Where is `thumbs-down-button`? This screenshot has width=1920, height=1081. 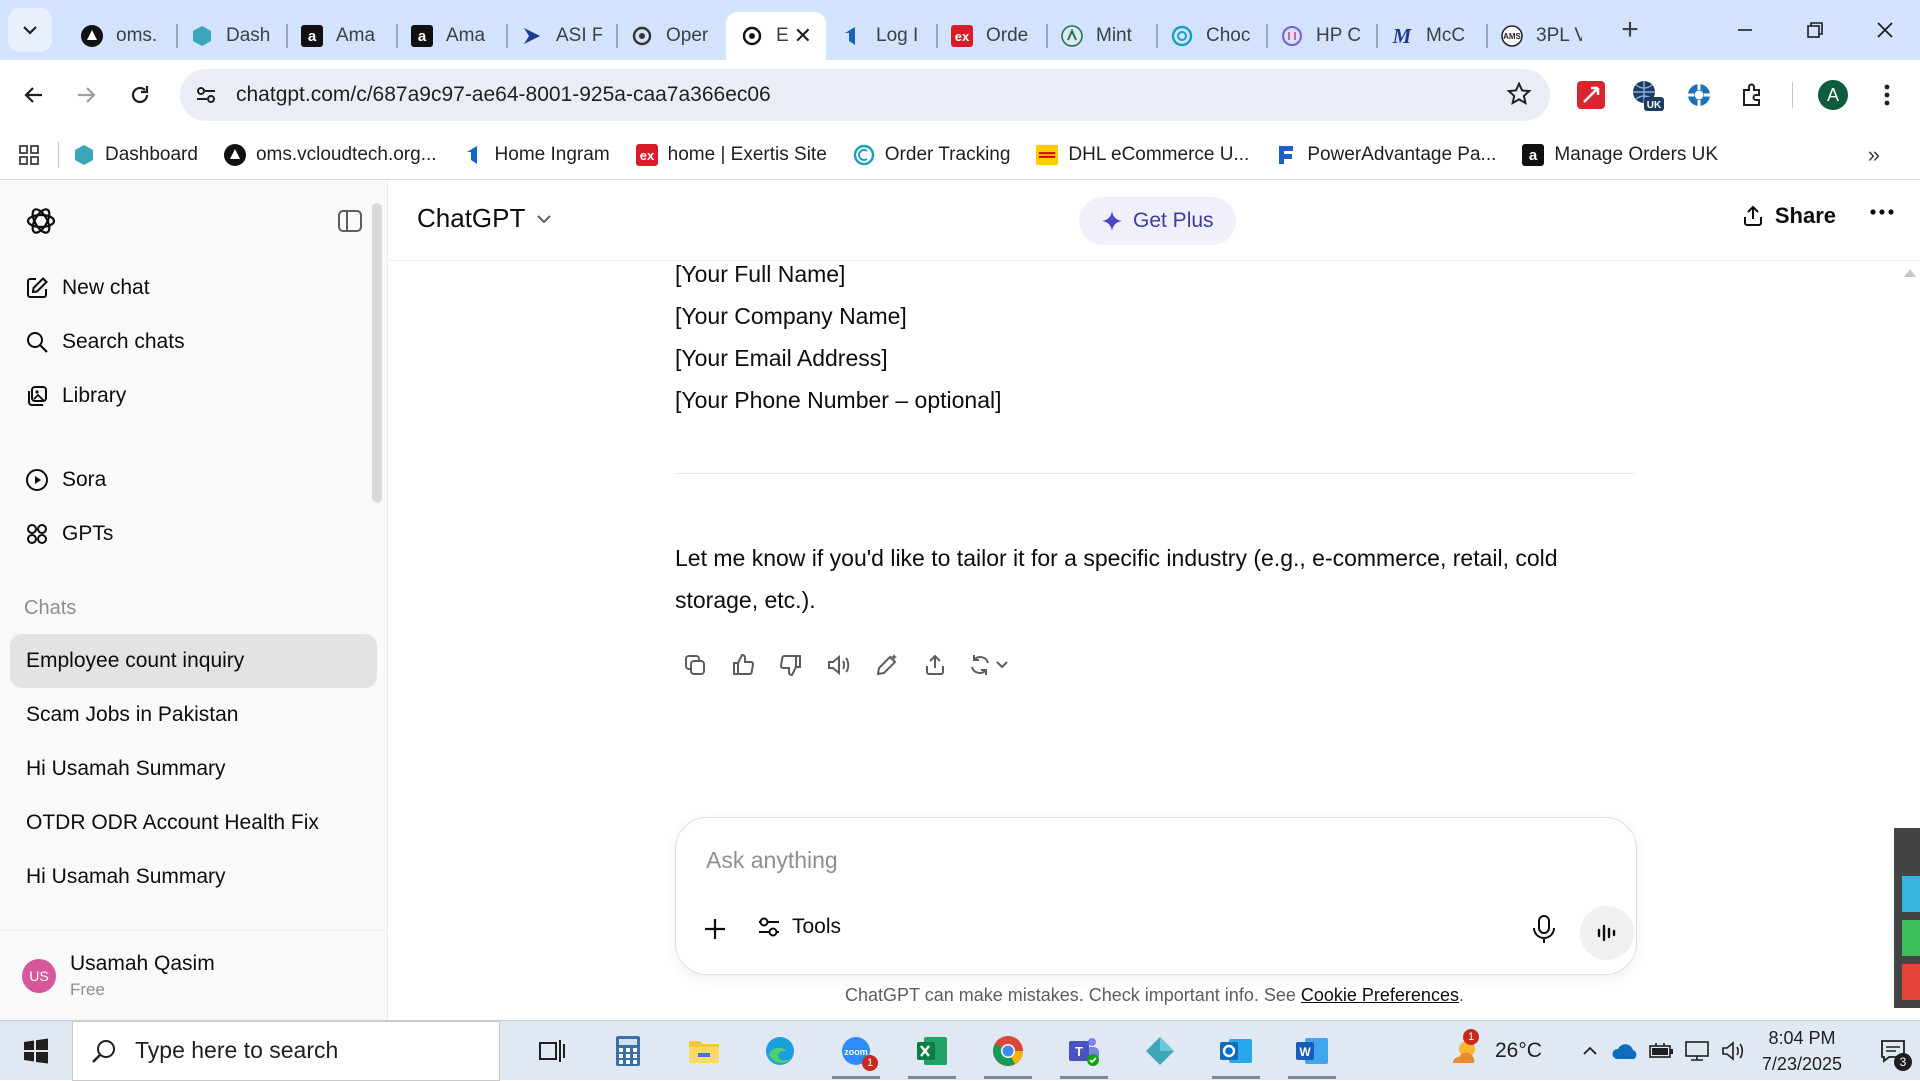 thumbs-down-button is located at coordinates (791, 665).